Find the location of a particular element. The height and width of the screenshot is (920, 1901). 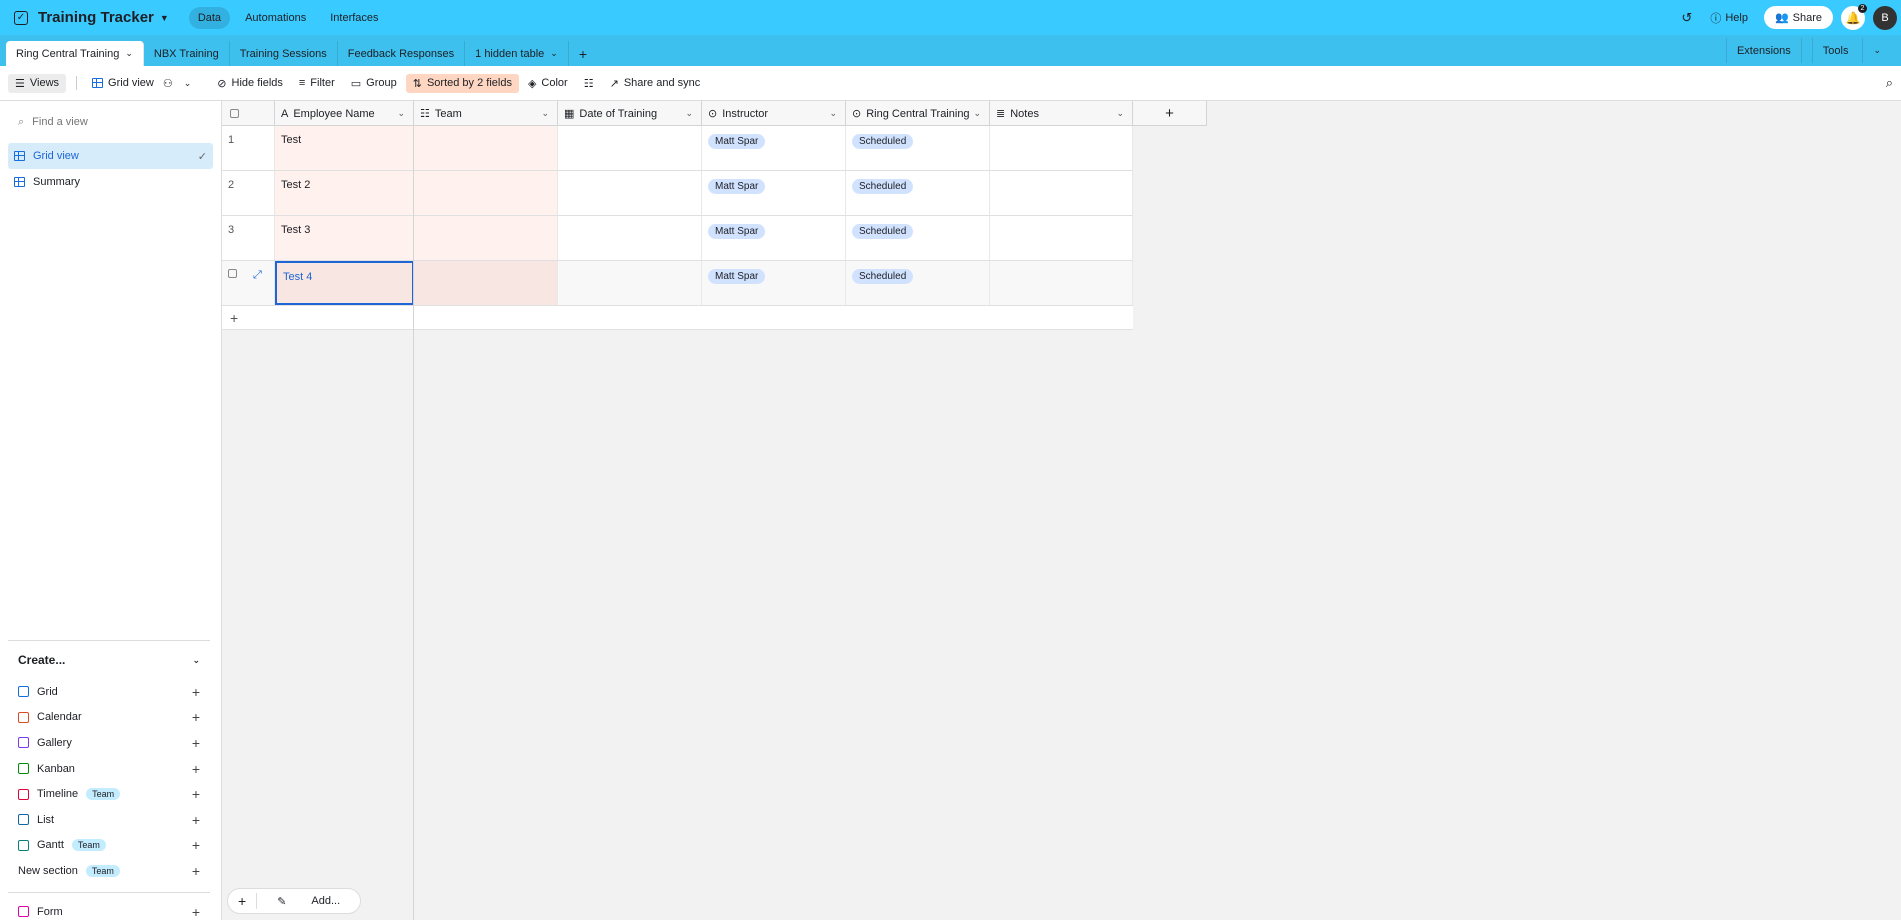

column-header-instructor: ⊙ Instructor ⌄ is located at coordinates (774, 113).